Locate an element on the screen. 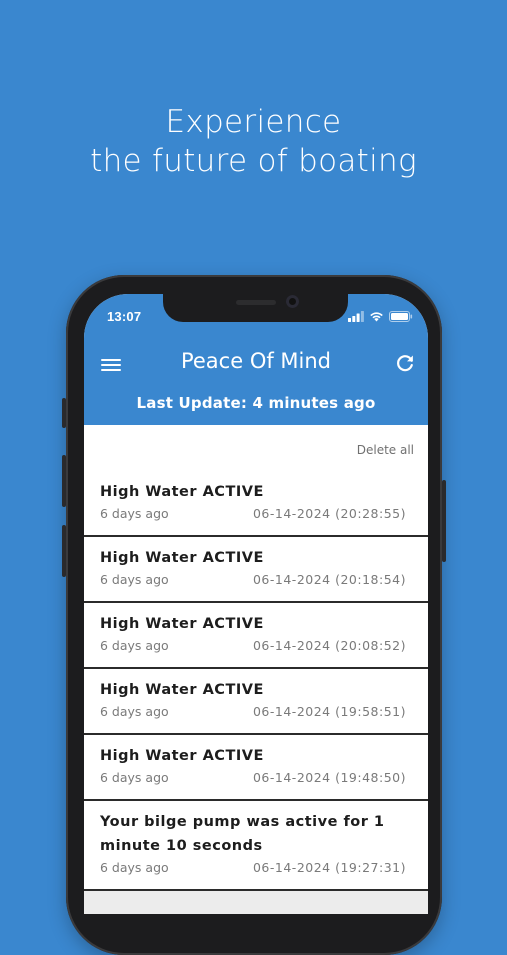 This screenshot has height=955, width=507. alert-meta: 6 days ago 06-14-2024 (19:48:50) is located at coordinates (256, 783).